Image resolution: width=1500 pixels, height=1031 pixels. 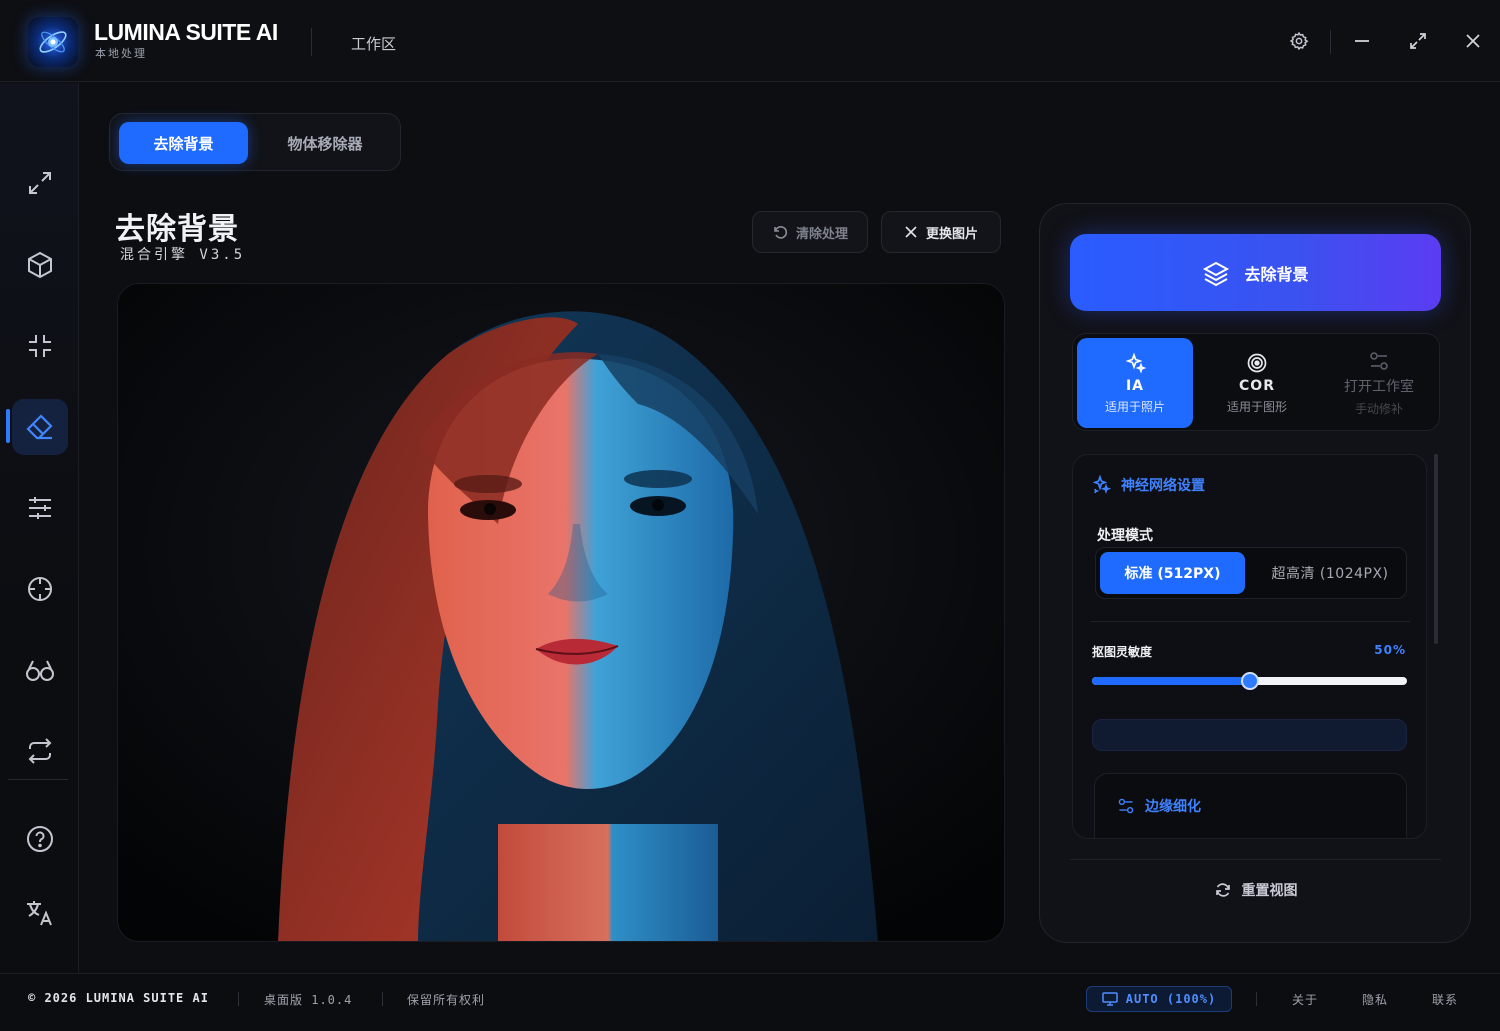 What do you see at coordinates (1171, 999) in the screenshot?
I see `display-scale-label: AUTO (100%)` at bounding box center [1171, 999].